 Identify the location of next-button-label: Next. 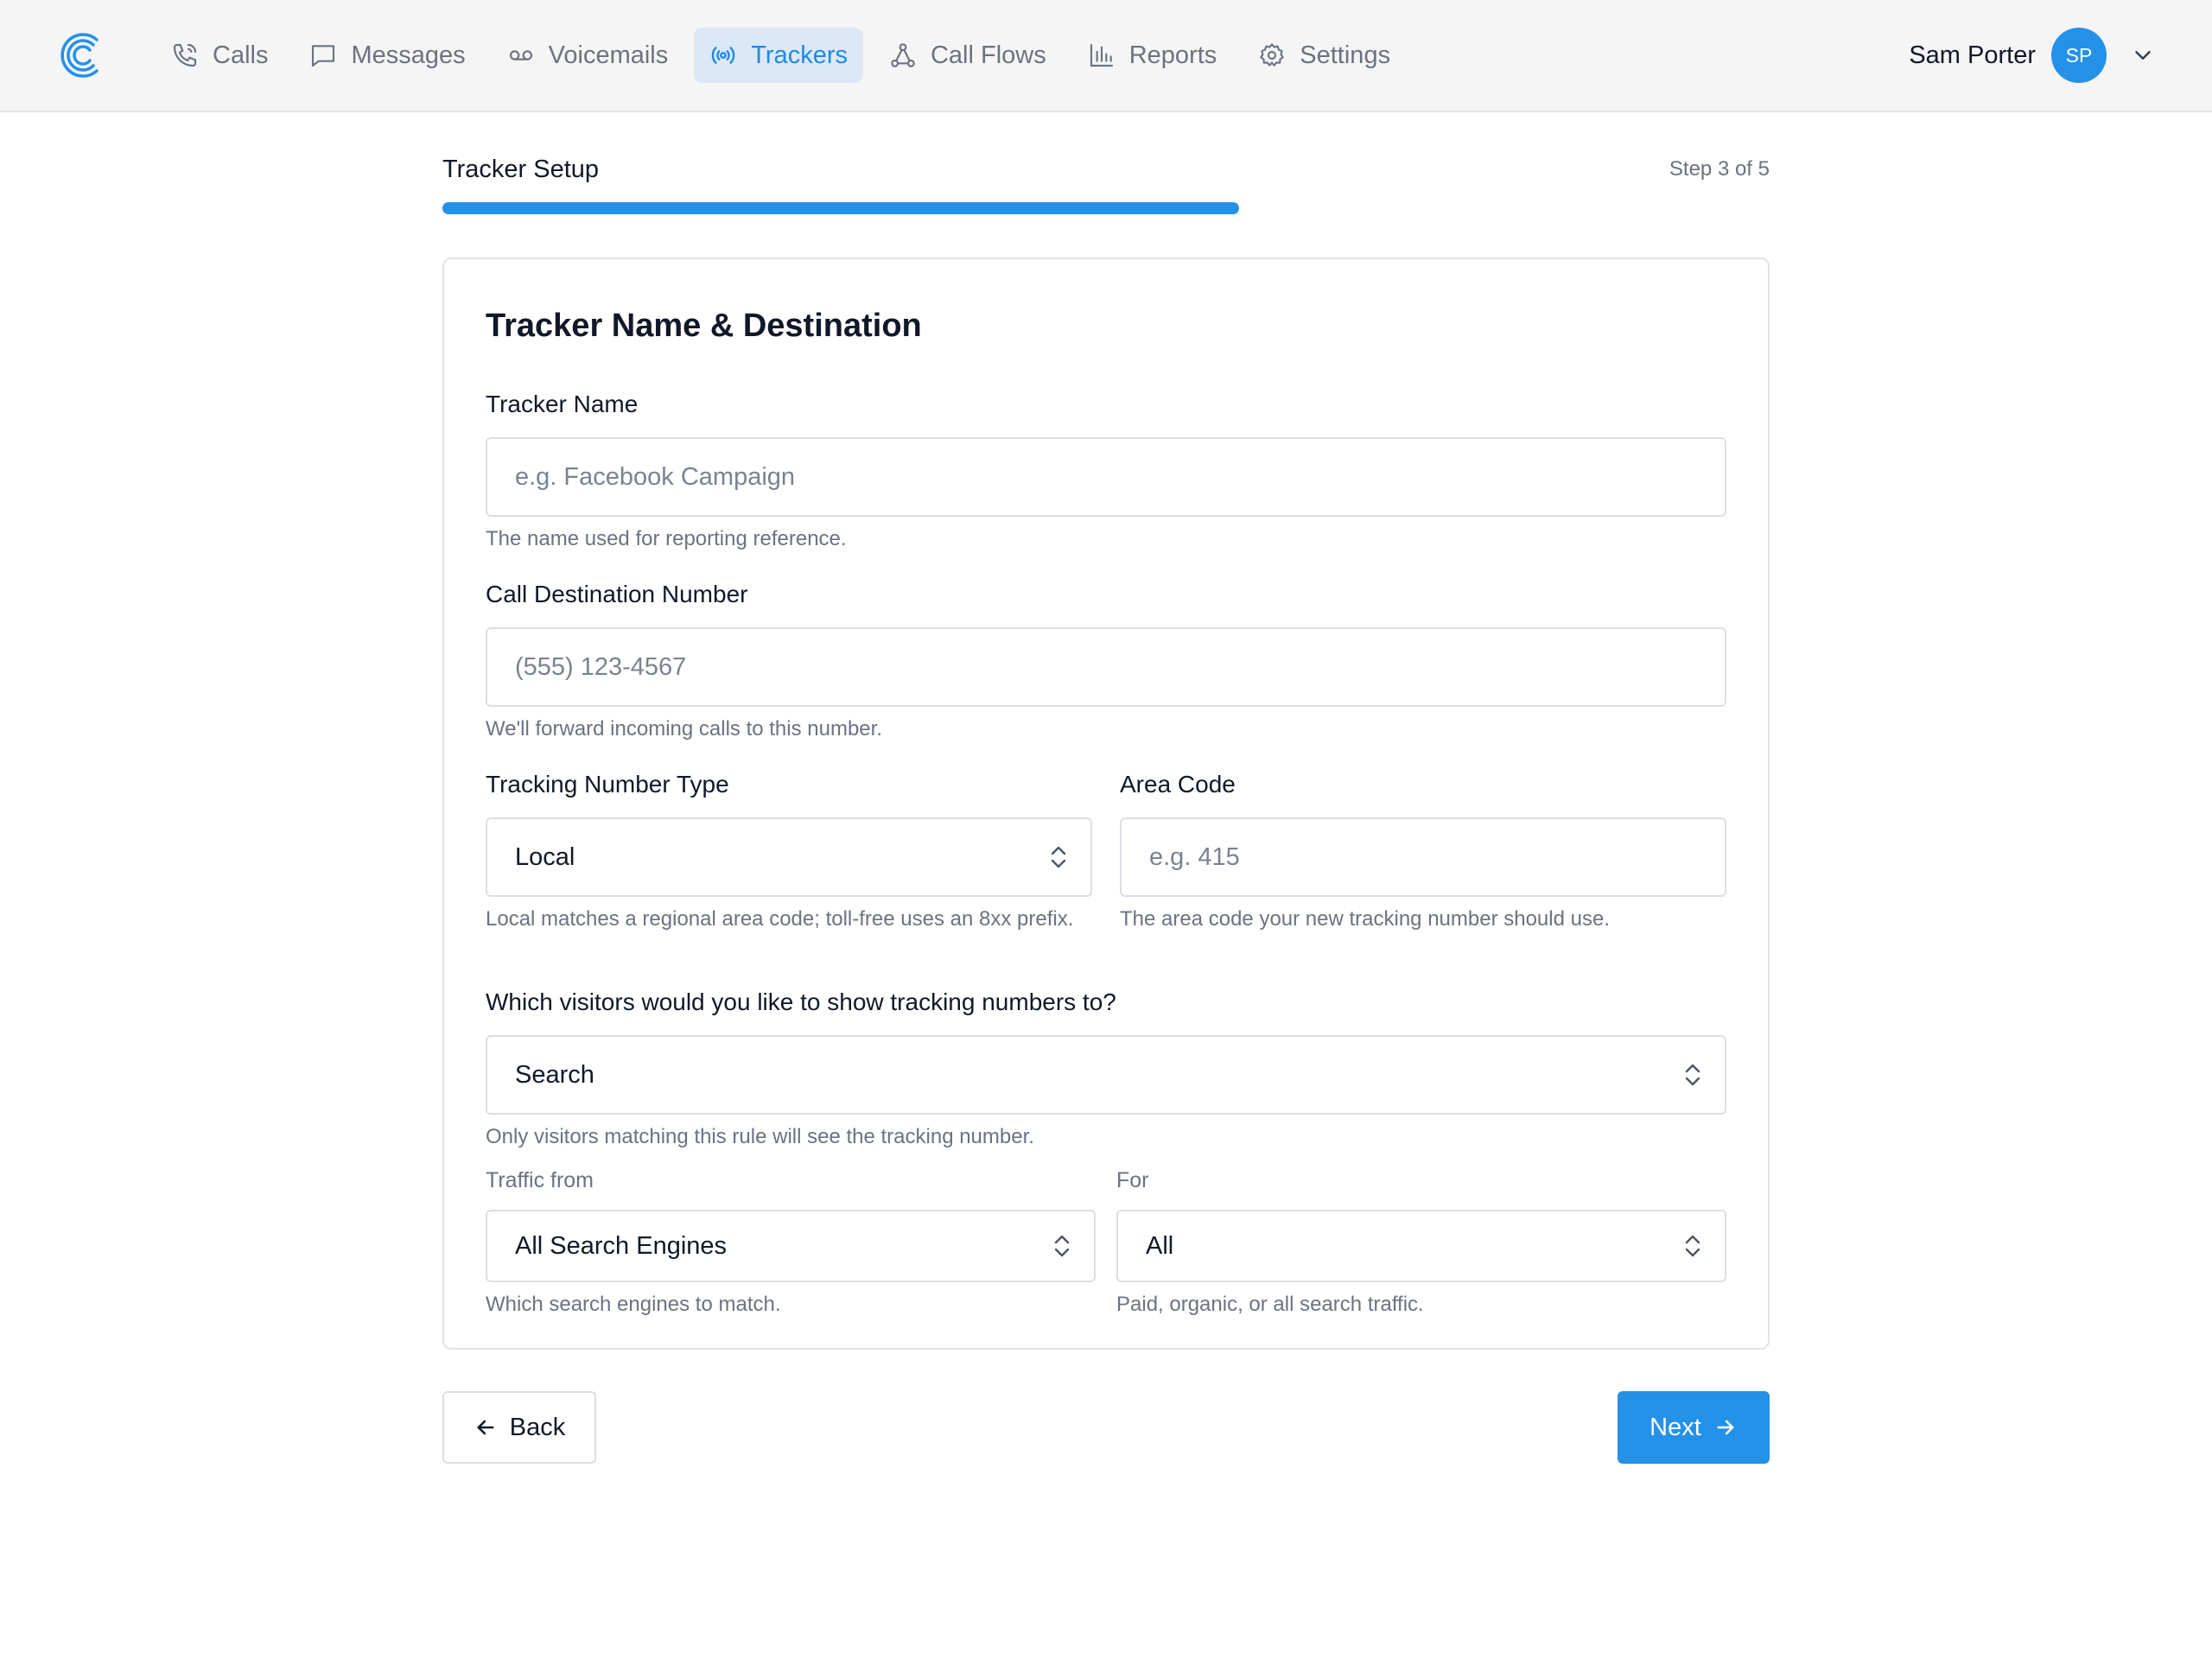
(1675, 1427).